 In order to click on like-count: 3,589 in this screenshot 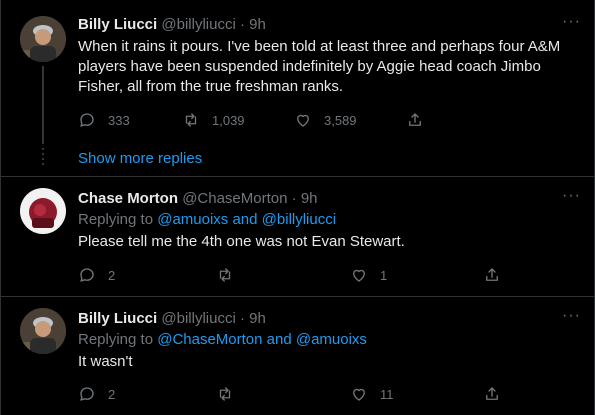, I will do `click(340, 120)`.